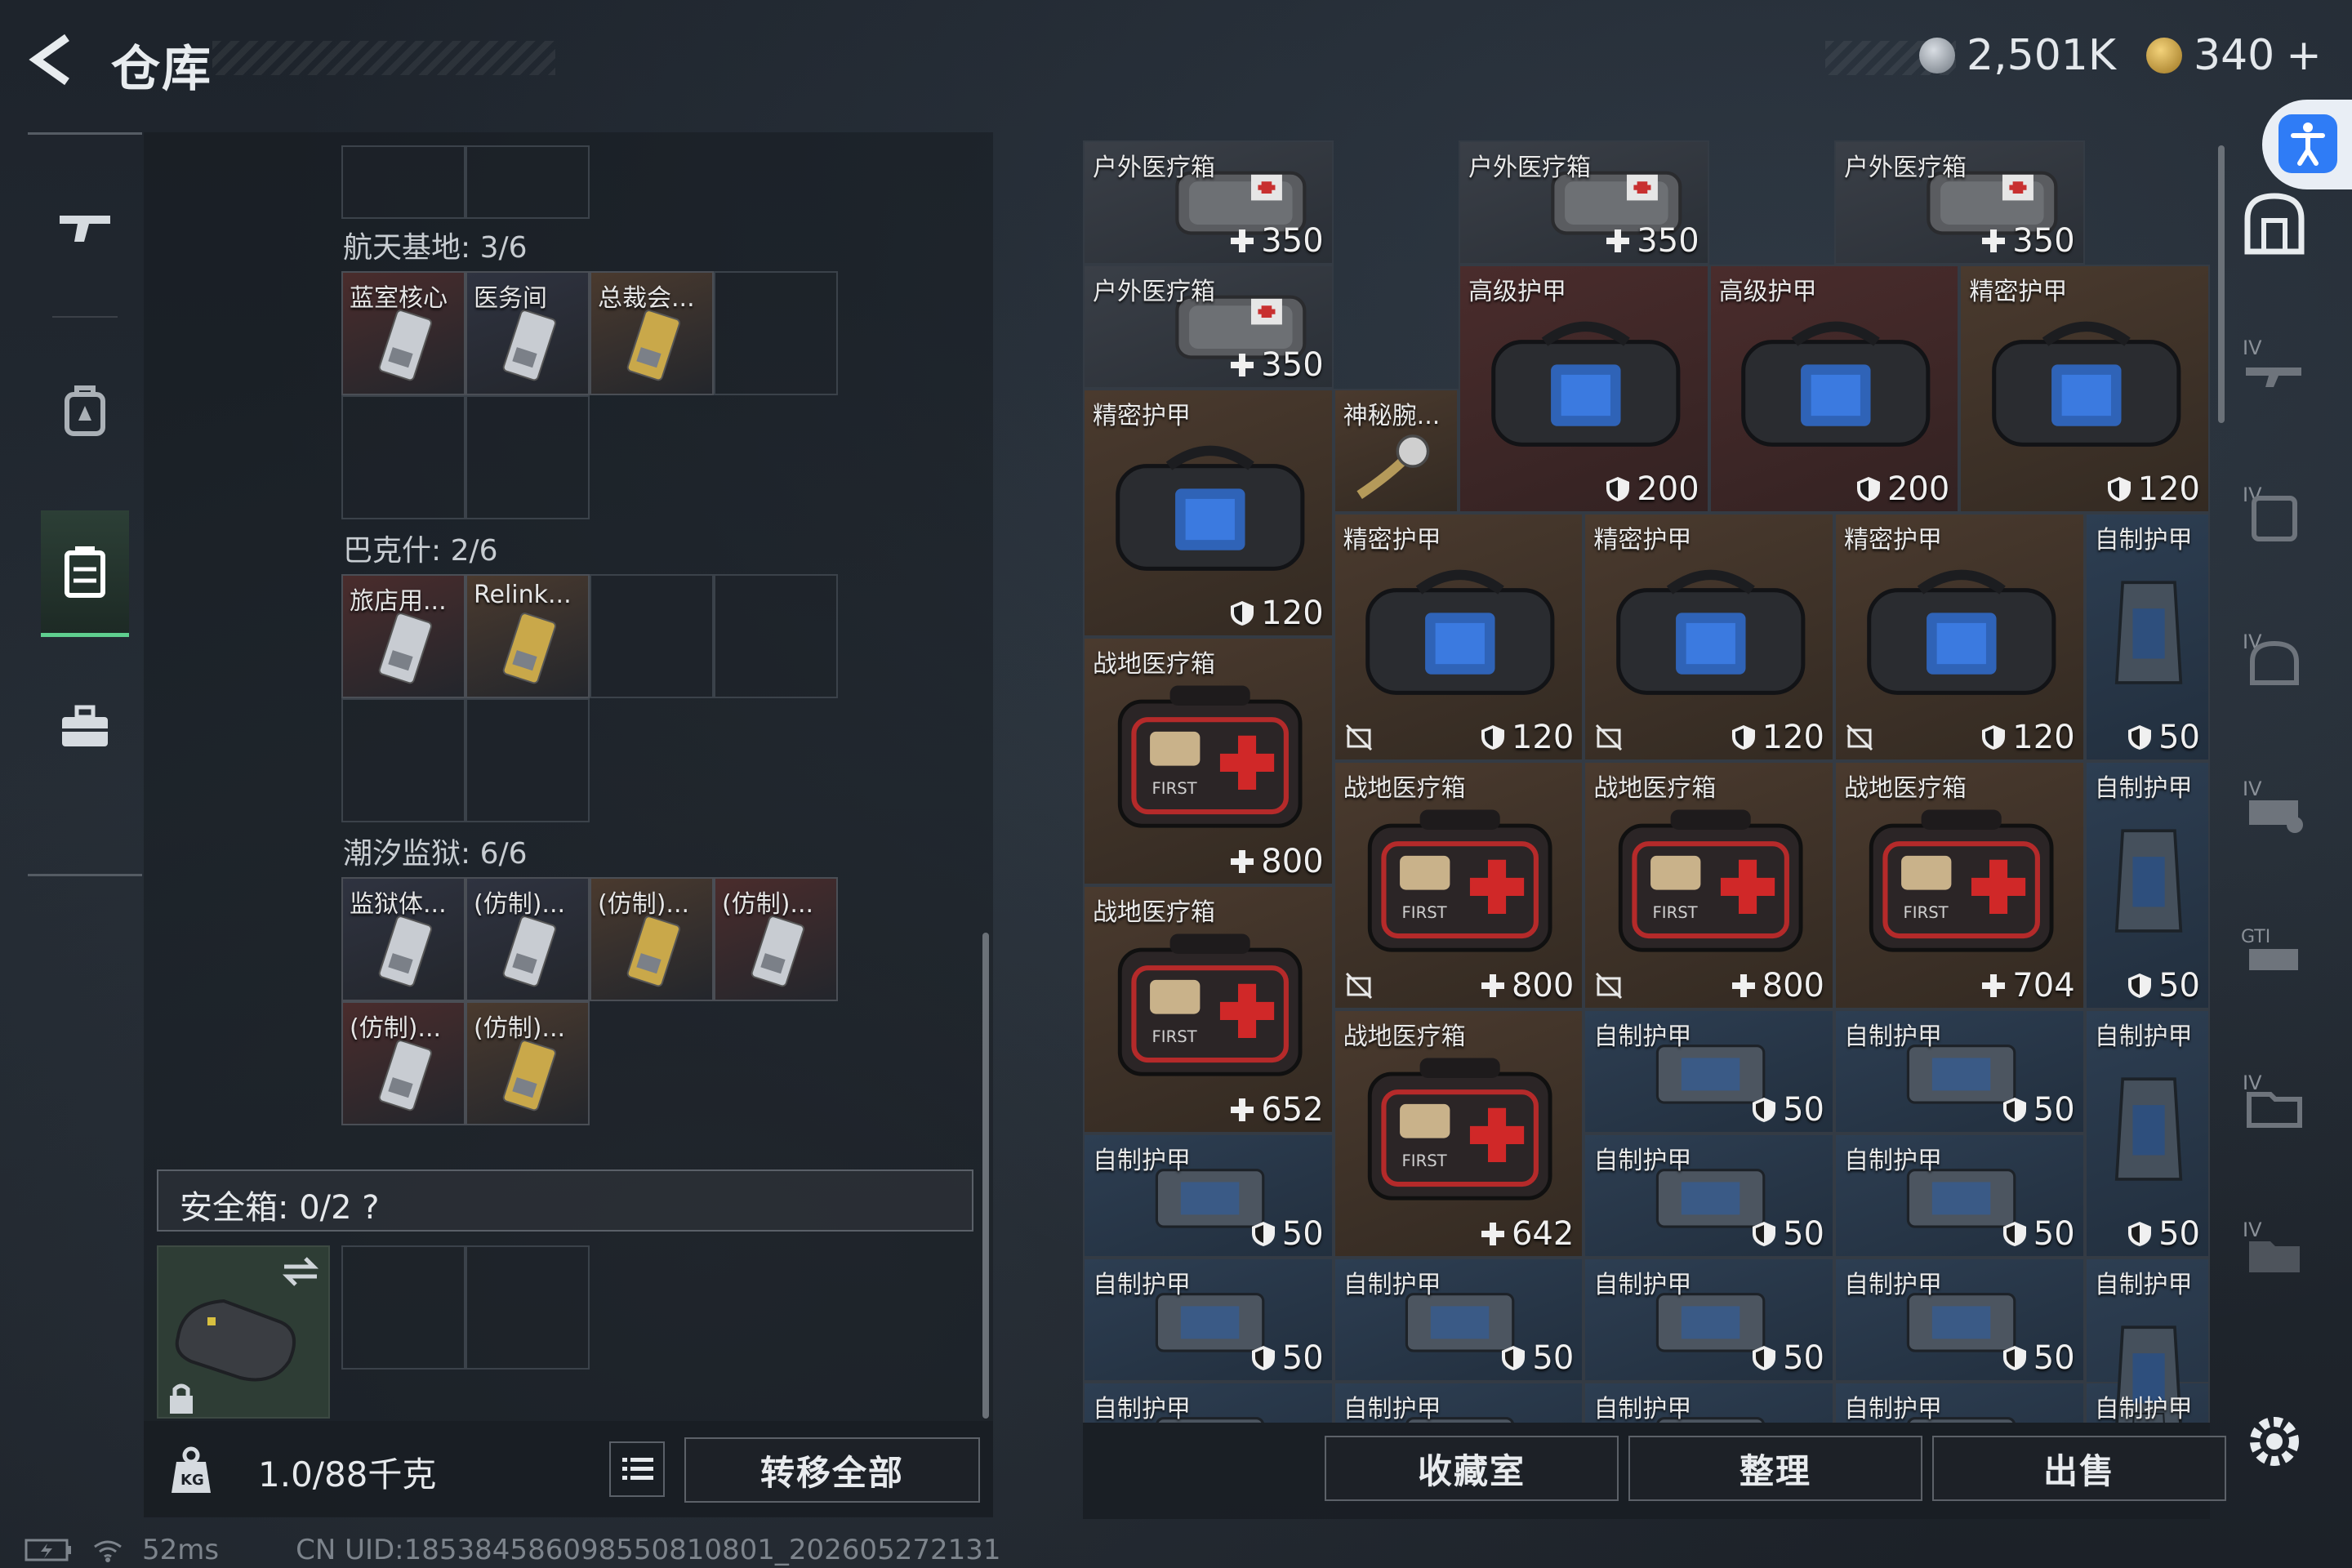 The width and height of the screenshot is (2352, 1568). Describe the element at coordinates (2274, 223) in the screenshot. I see `home-stash-icon` at that location.